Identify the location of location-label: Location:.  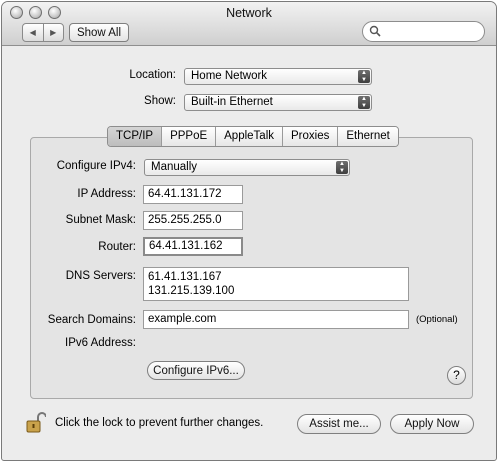
(152, 75).